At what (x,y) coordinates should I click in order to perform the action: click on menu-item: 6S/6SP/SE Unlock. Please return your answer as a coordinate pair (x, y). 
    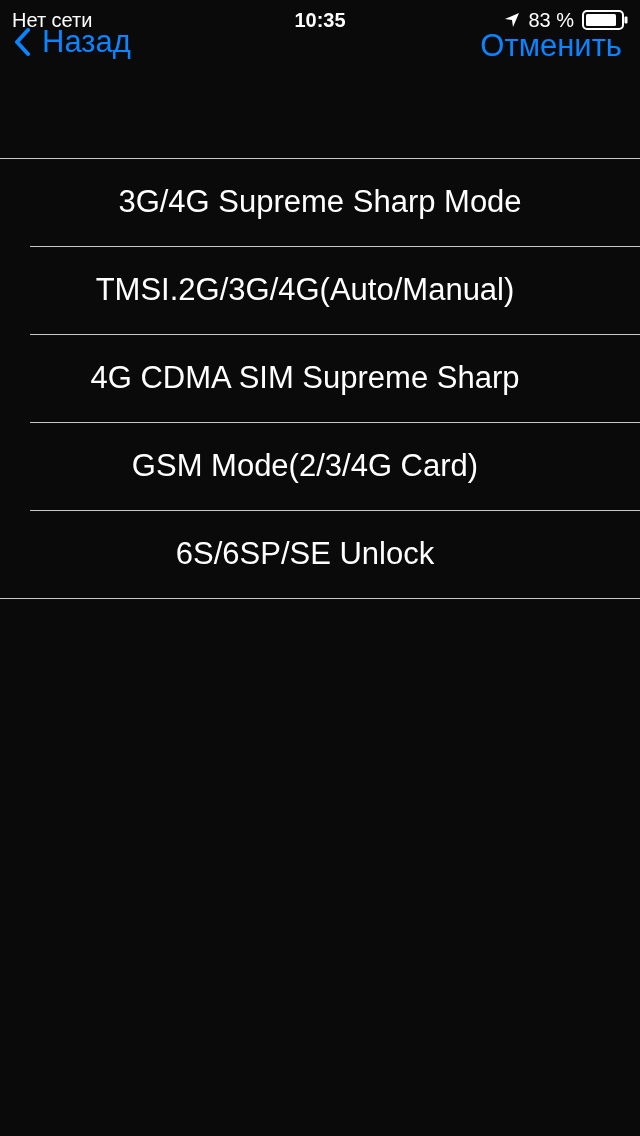
    Looking at the image, I should click on (305, 554).